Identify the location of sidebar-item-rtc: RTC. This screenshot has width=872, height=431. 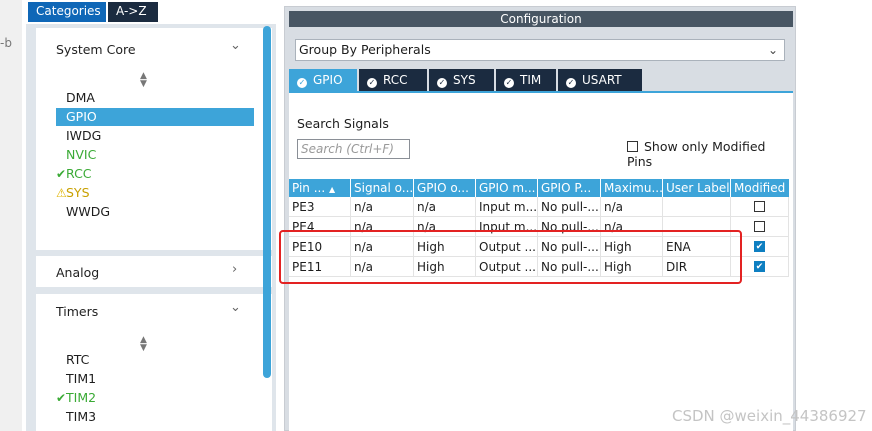
(77, 360).